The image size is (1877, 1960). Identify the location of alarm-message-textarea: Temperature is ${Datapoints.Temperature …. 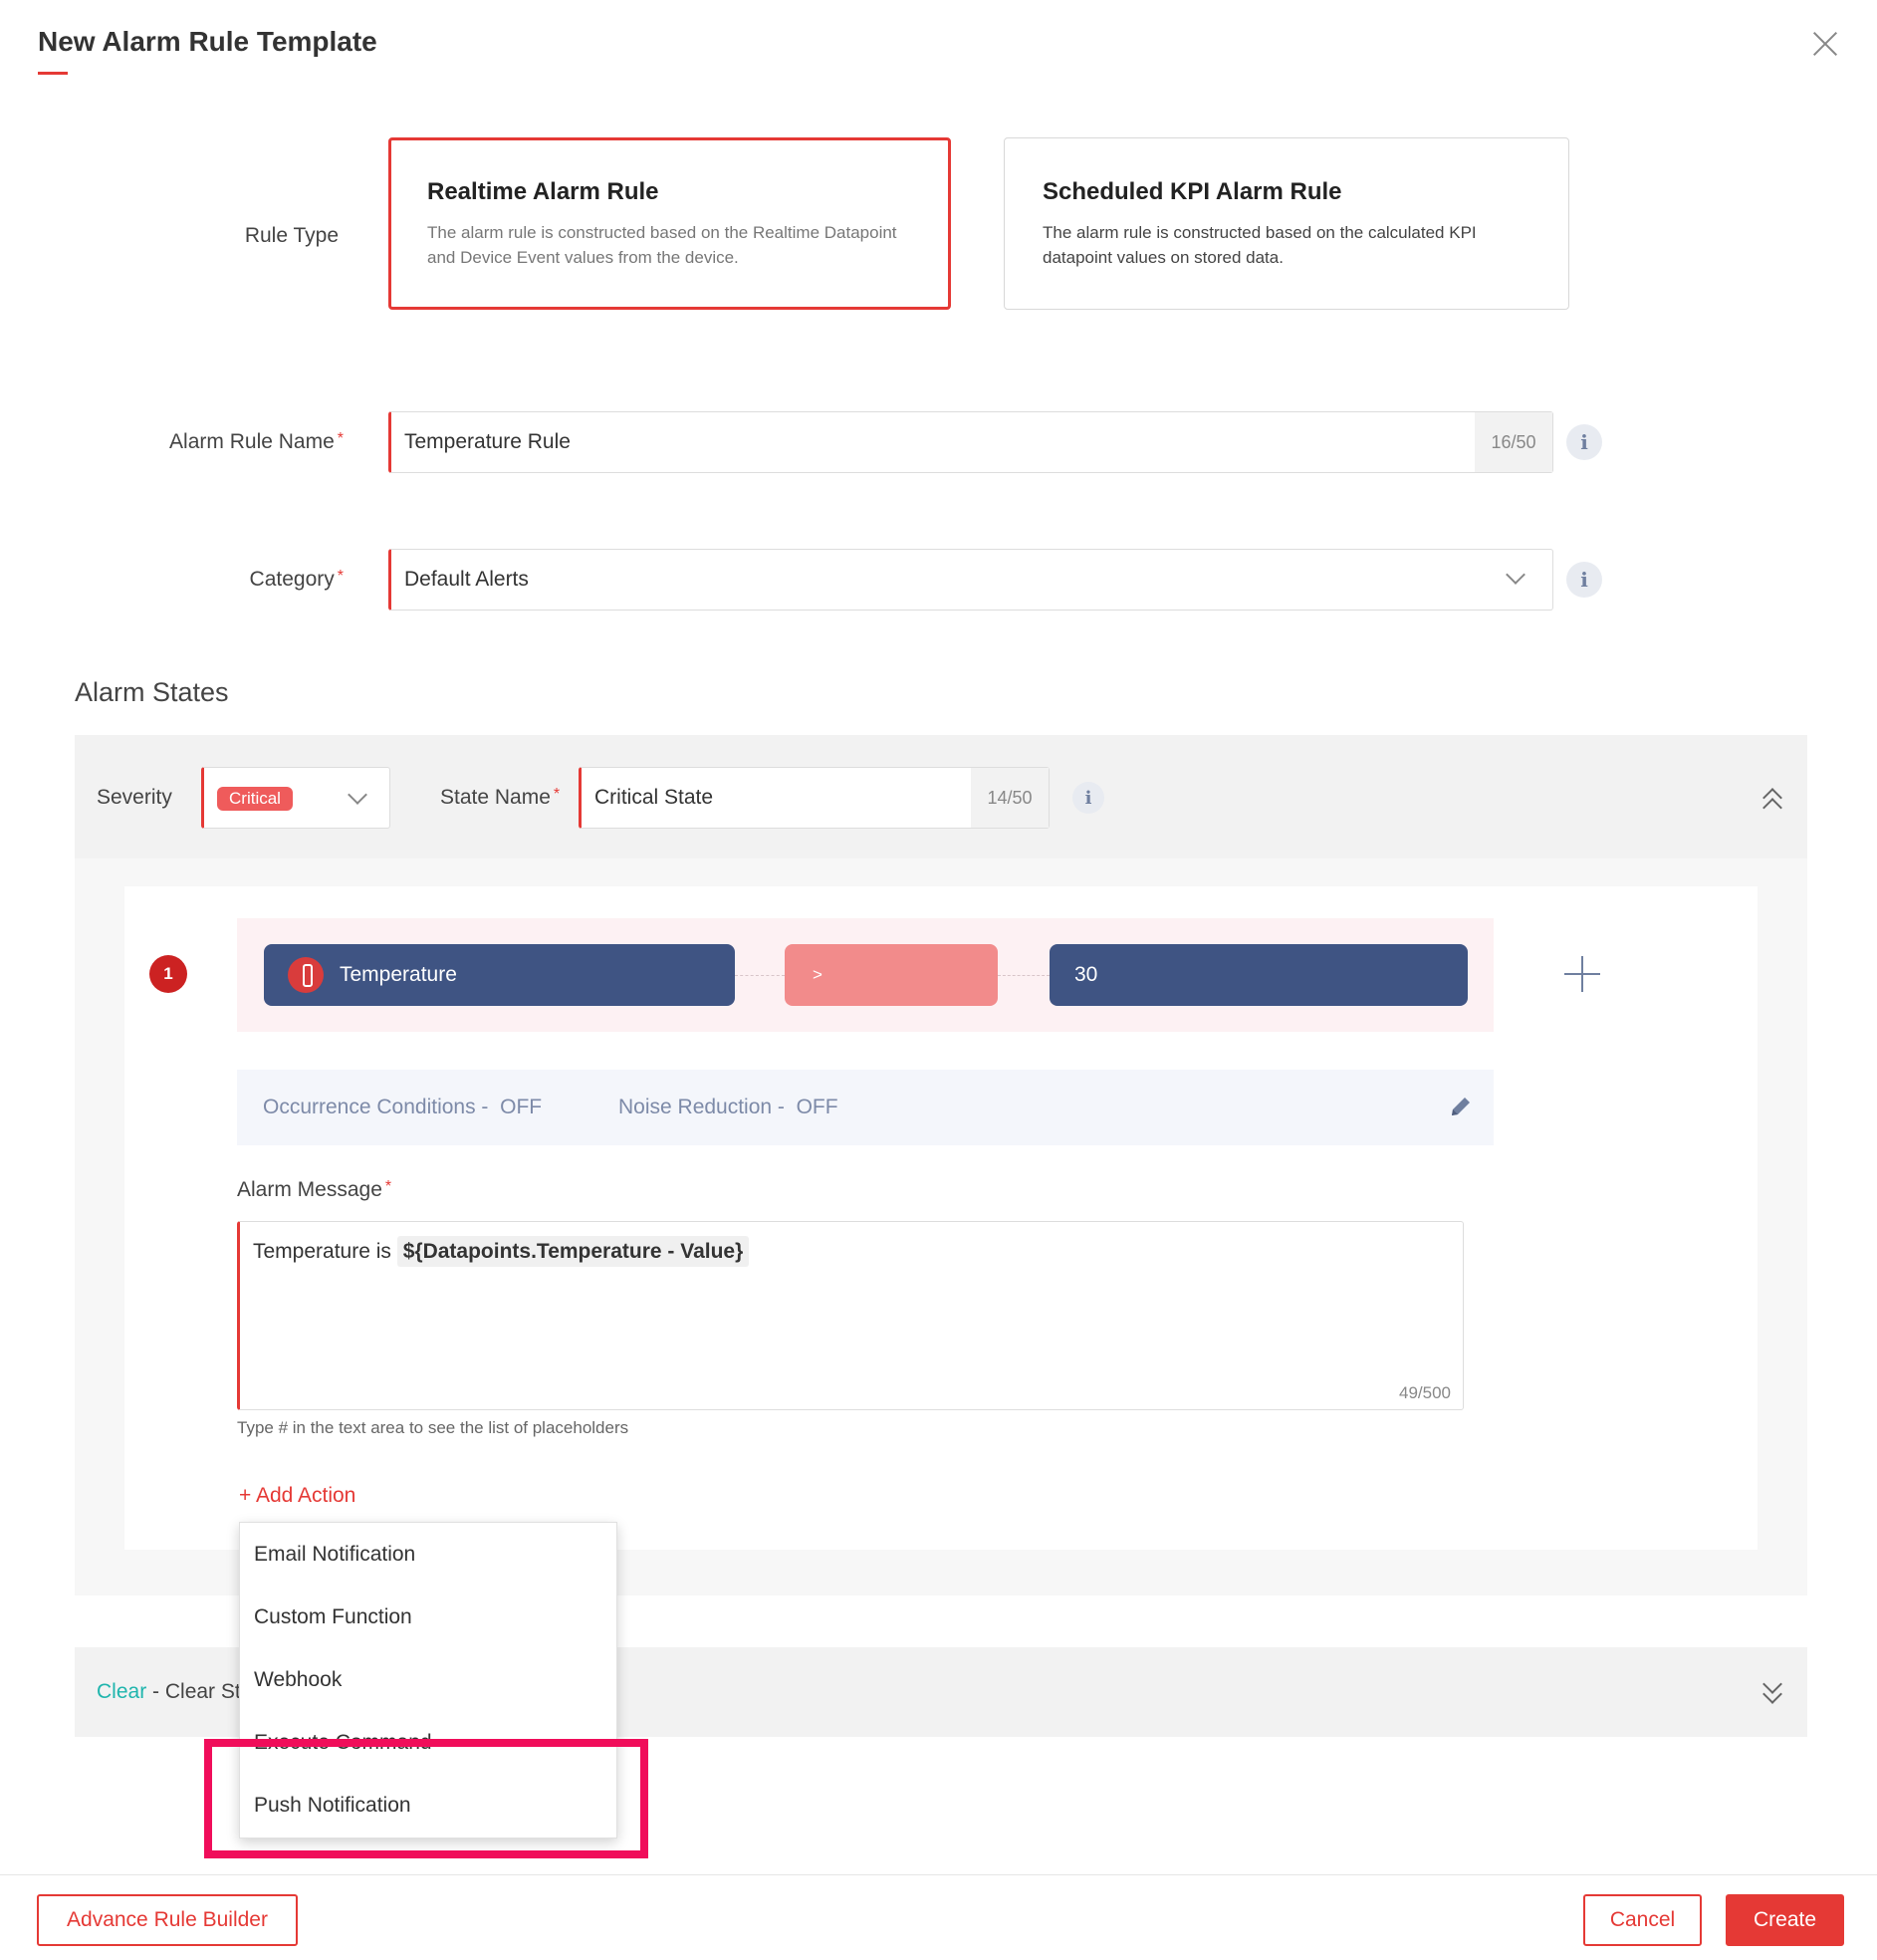
(850, 1315).